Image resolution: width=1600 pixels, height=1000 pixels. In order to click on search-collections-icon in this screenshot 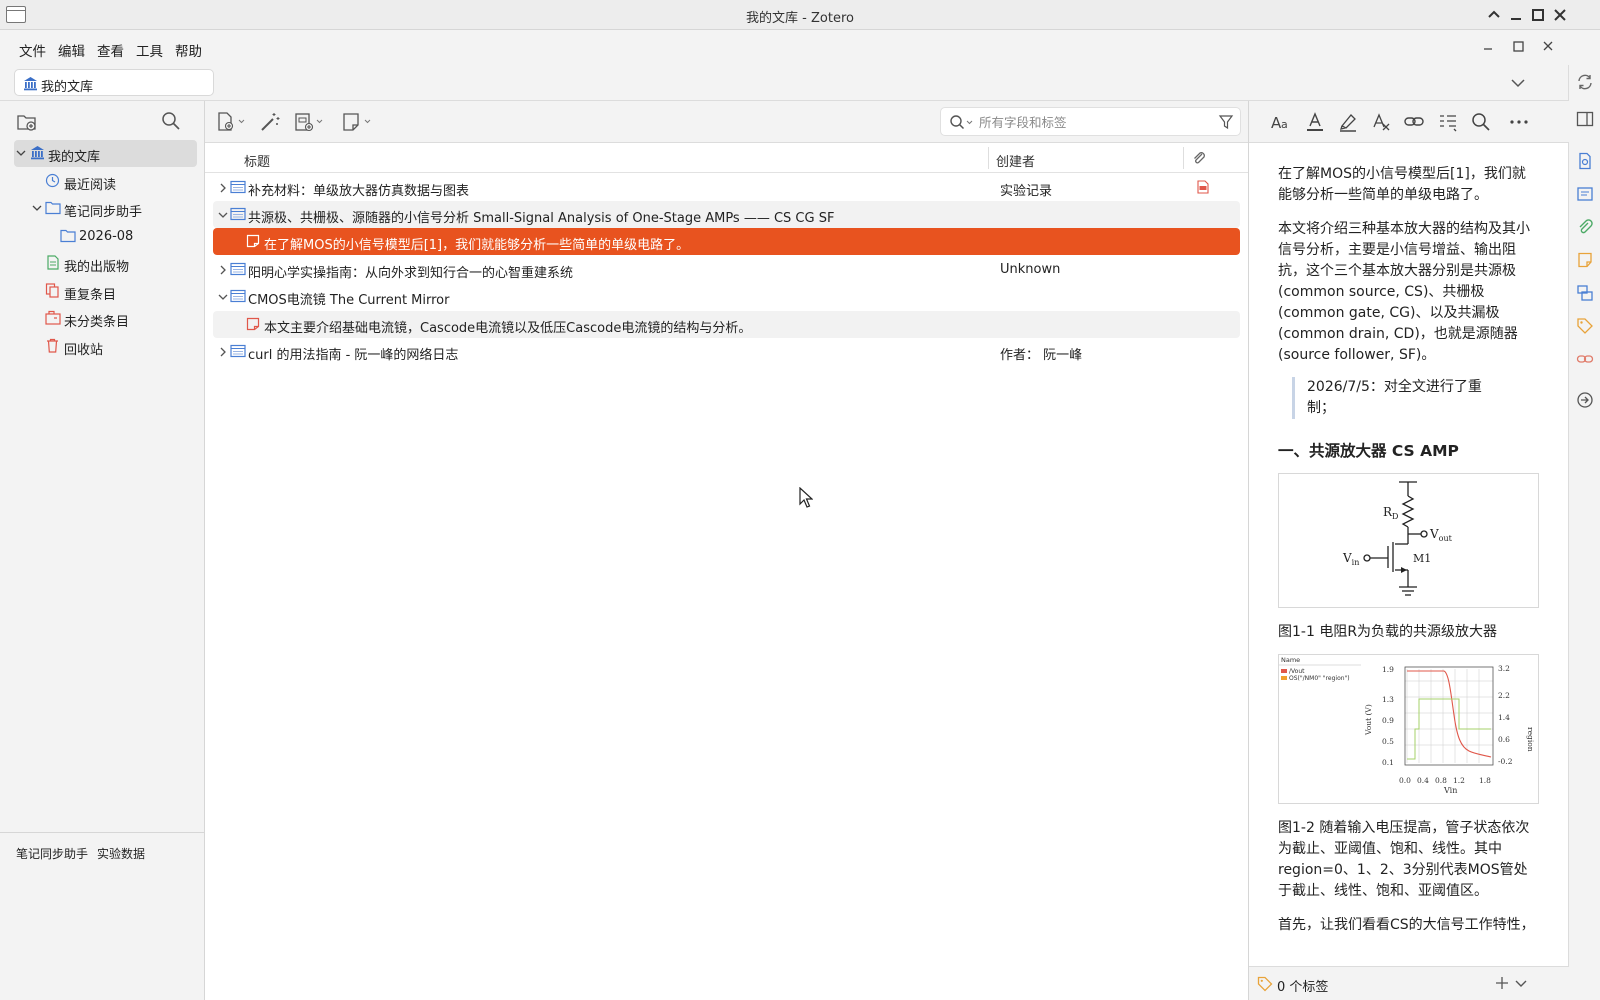, I will do `click(171, 121)`.